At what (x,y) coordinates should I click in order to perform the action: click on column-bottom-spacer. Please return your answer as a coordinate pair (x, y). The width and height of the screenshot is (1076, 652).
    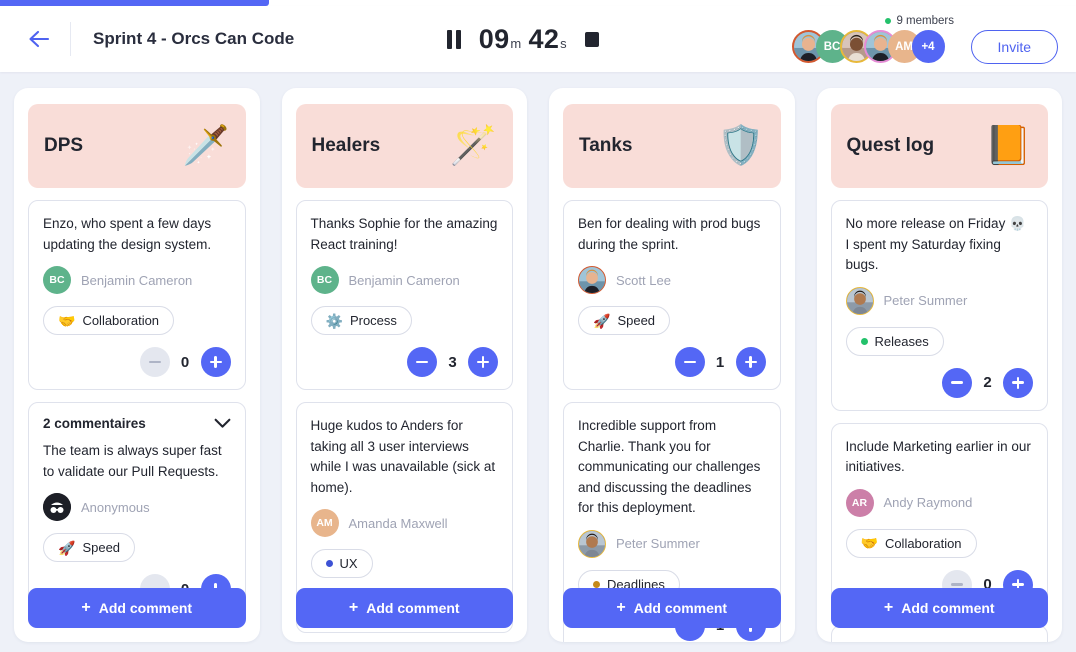
    Looking at the image, I should click on (137, 635).